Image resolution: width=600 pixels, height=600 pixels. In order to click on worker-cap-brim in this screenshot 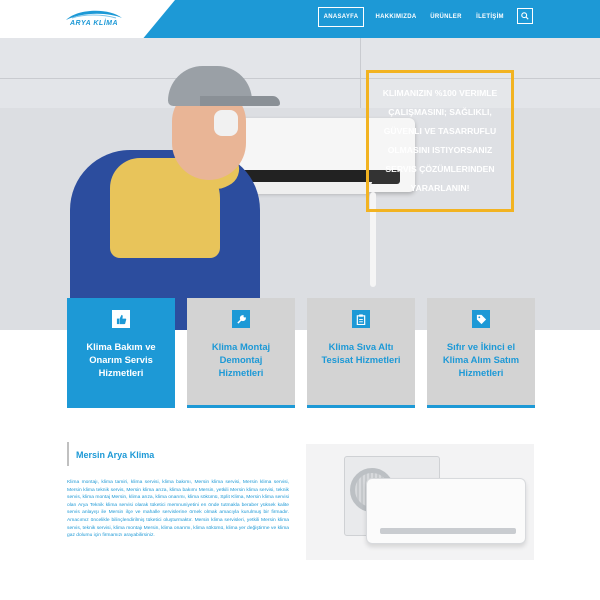, I will do `click(240, 101)`.